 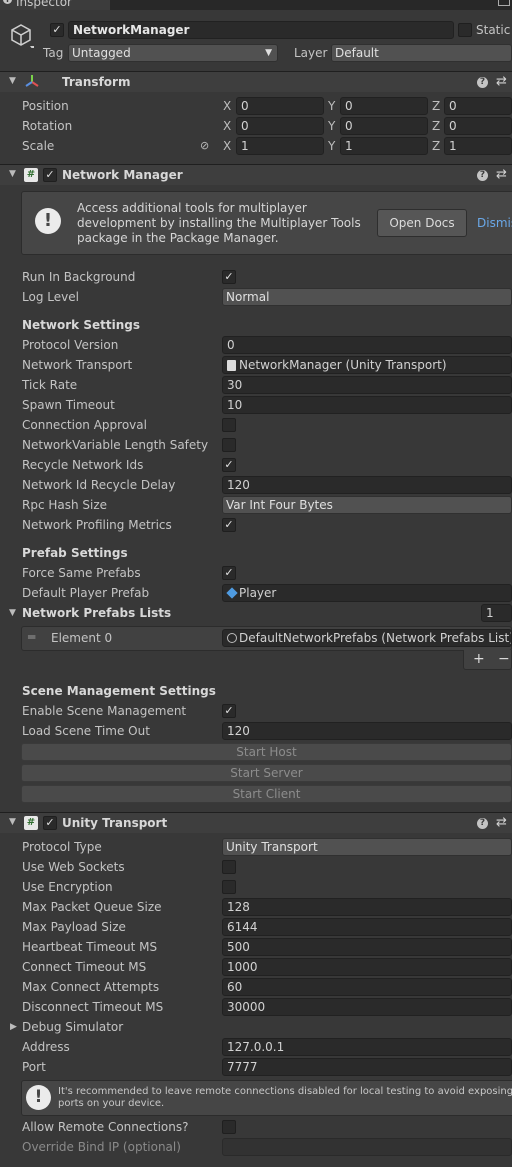 What do you see at coordinates (280, 146) in the screenshot?
I see `scale-x-field: 1` at bounding box center [280, 146].